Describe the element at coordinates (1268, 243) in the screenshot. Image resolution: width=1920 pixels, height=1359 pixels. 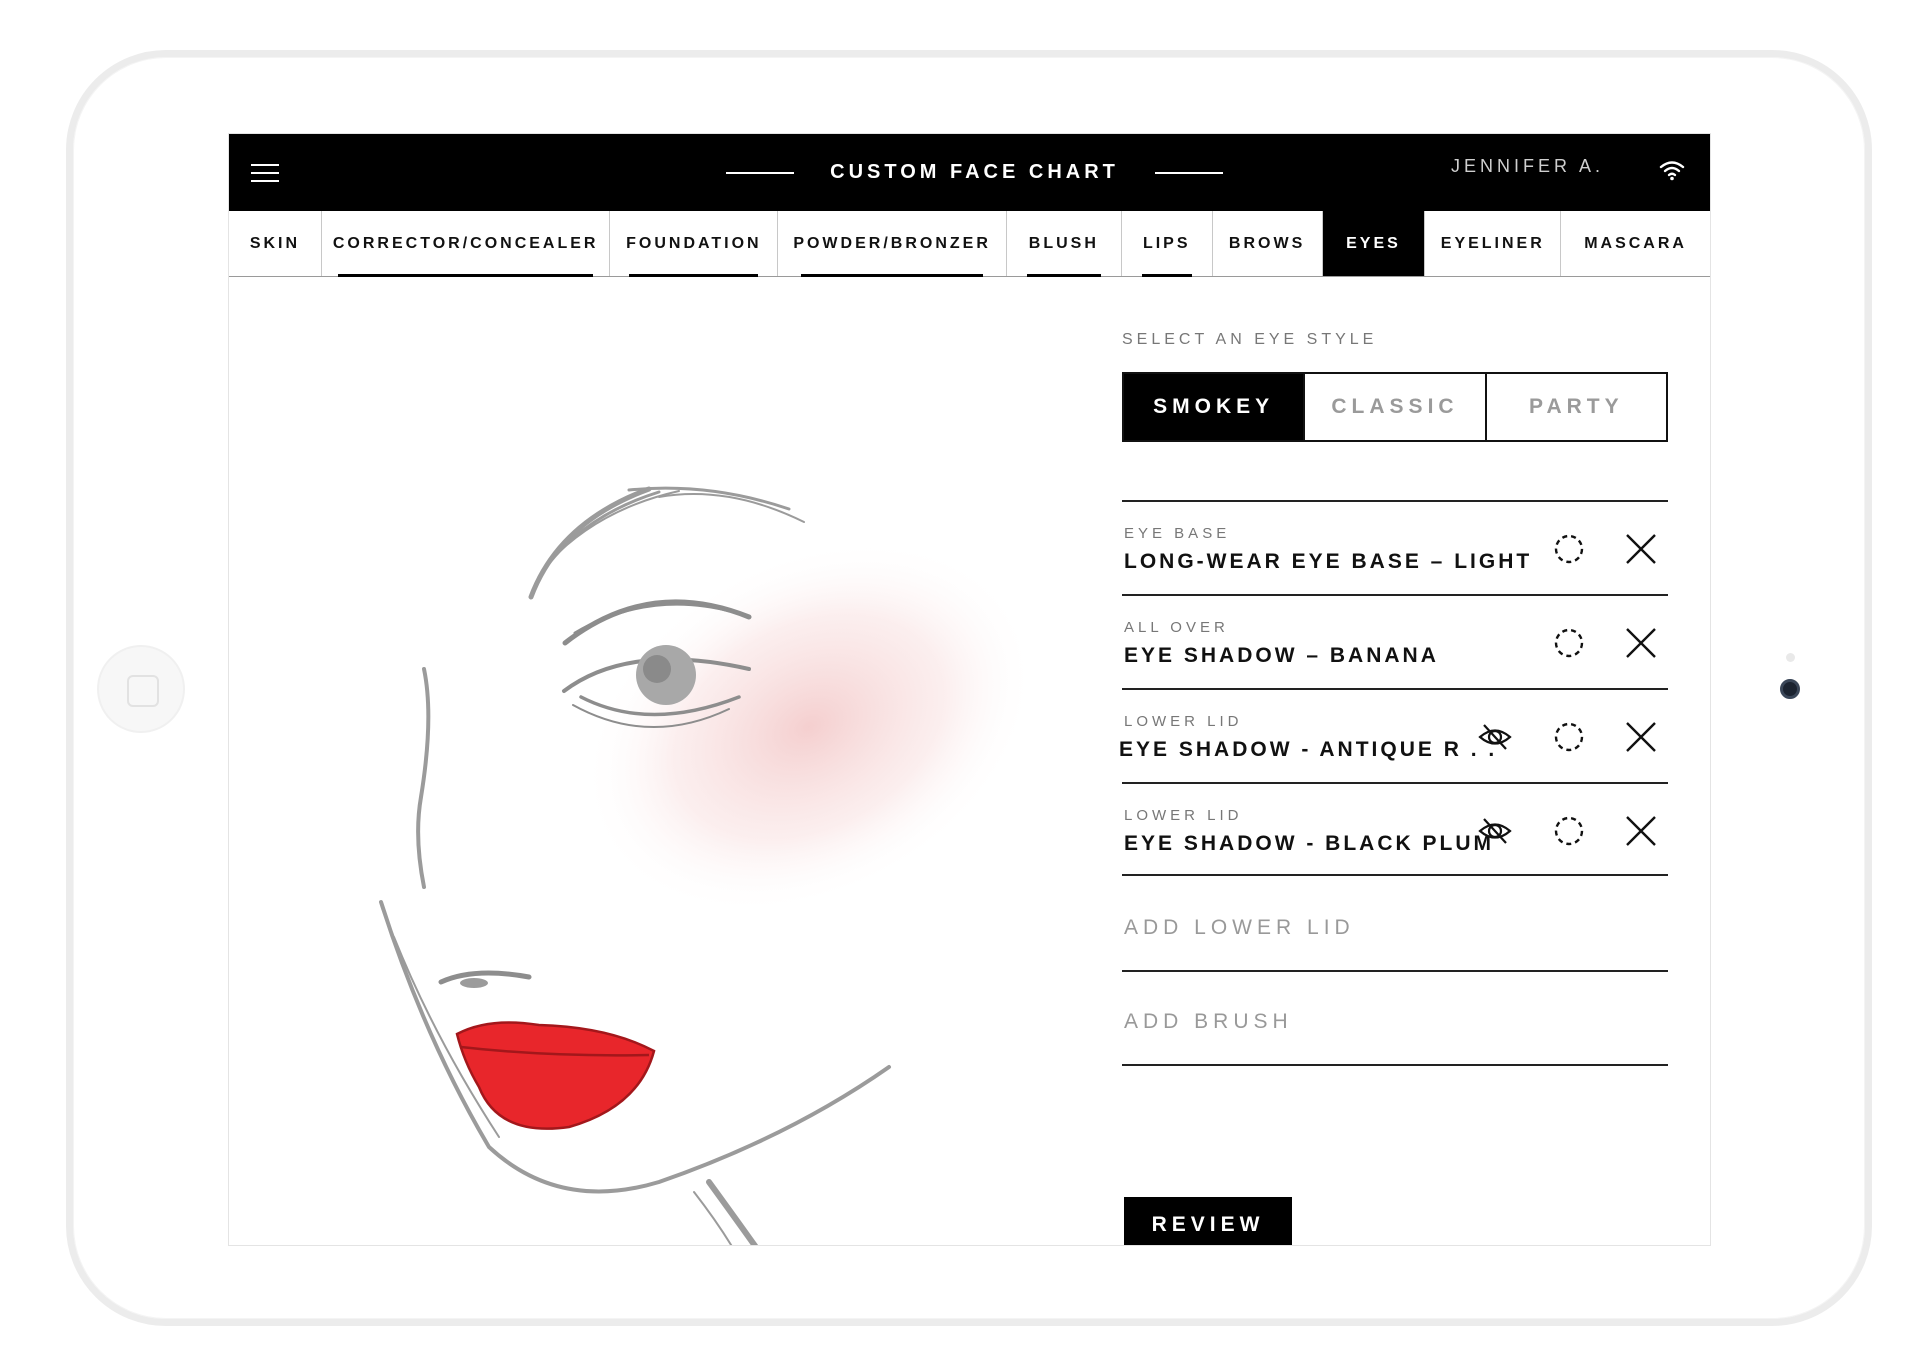
I see `tab-brows: BROWS` at that location.